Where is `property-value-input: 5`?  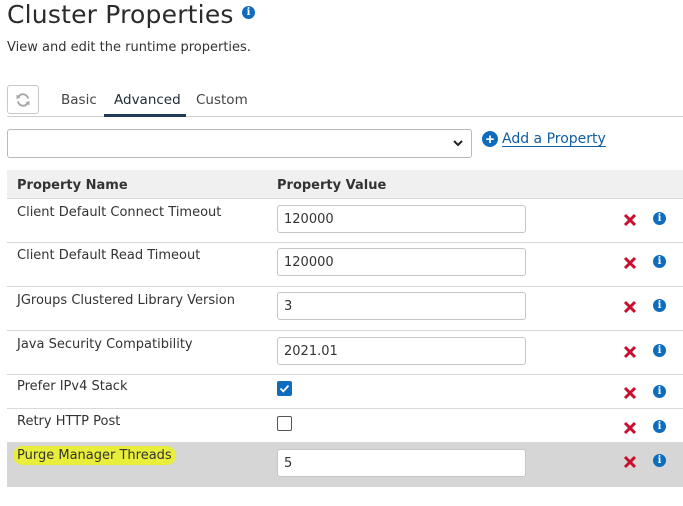
property-value-input: 5 is located at coordinates (401, 463).